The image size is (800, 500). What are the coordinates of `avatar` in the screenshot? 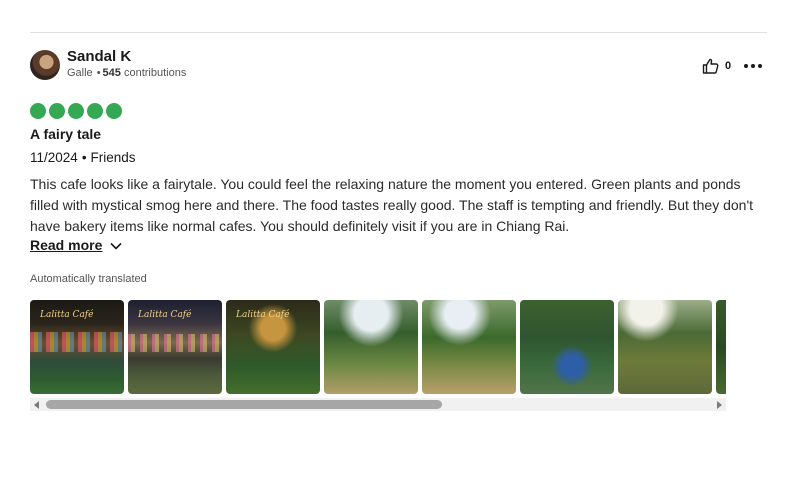 It's located at (45, 65).